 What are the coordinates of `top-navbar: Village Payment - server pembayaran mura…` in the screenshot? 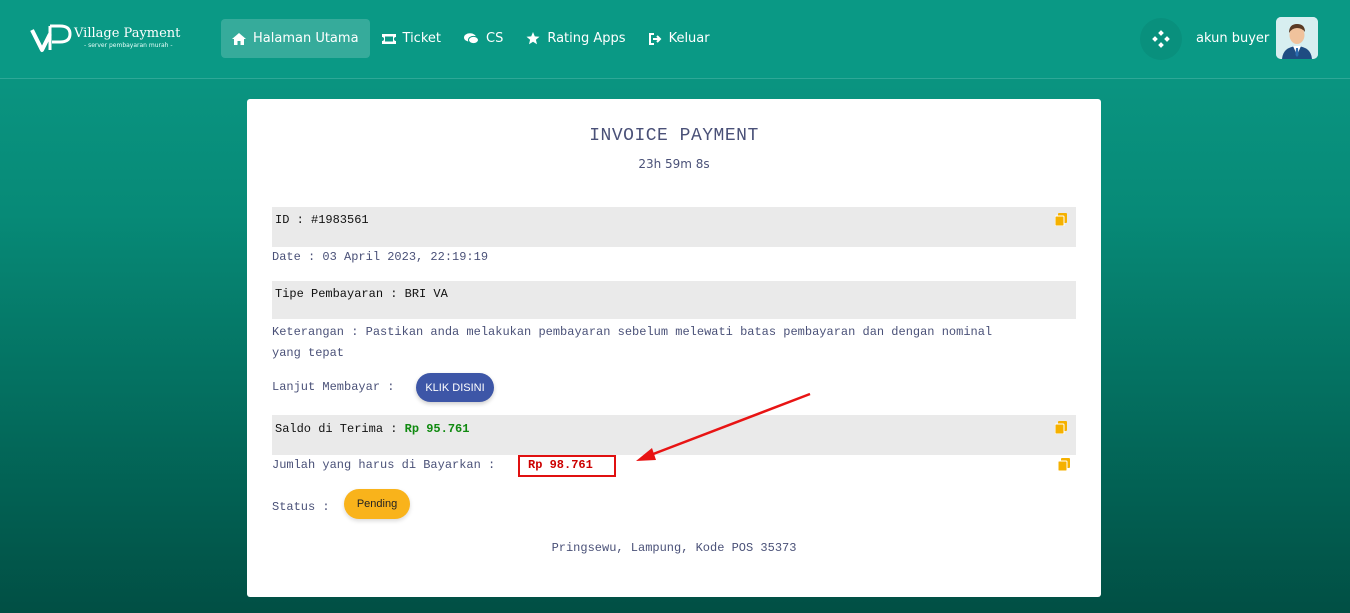 It's located at (675, 39).